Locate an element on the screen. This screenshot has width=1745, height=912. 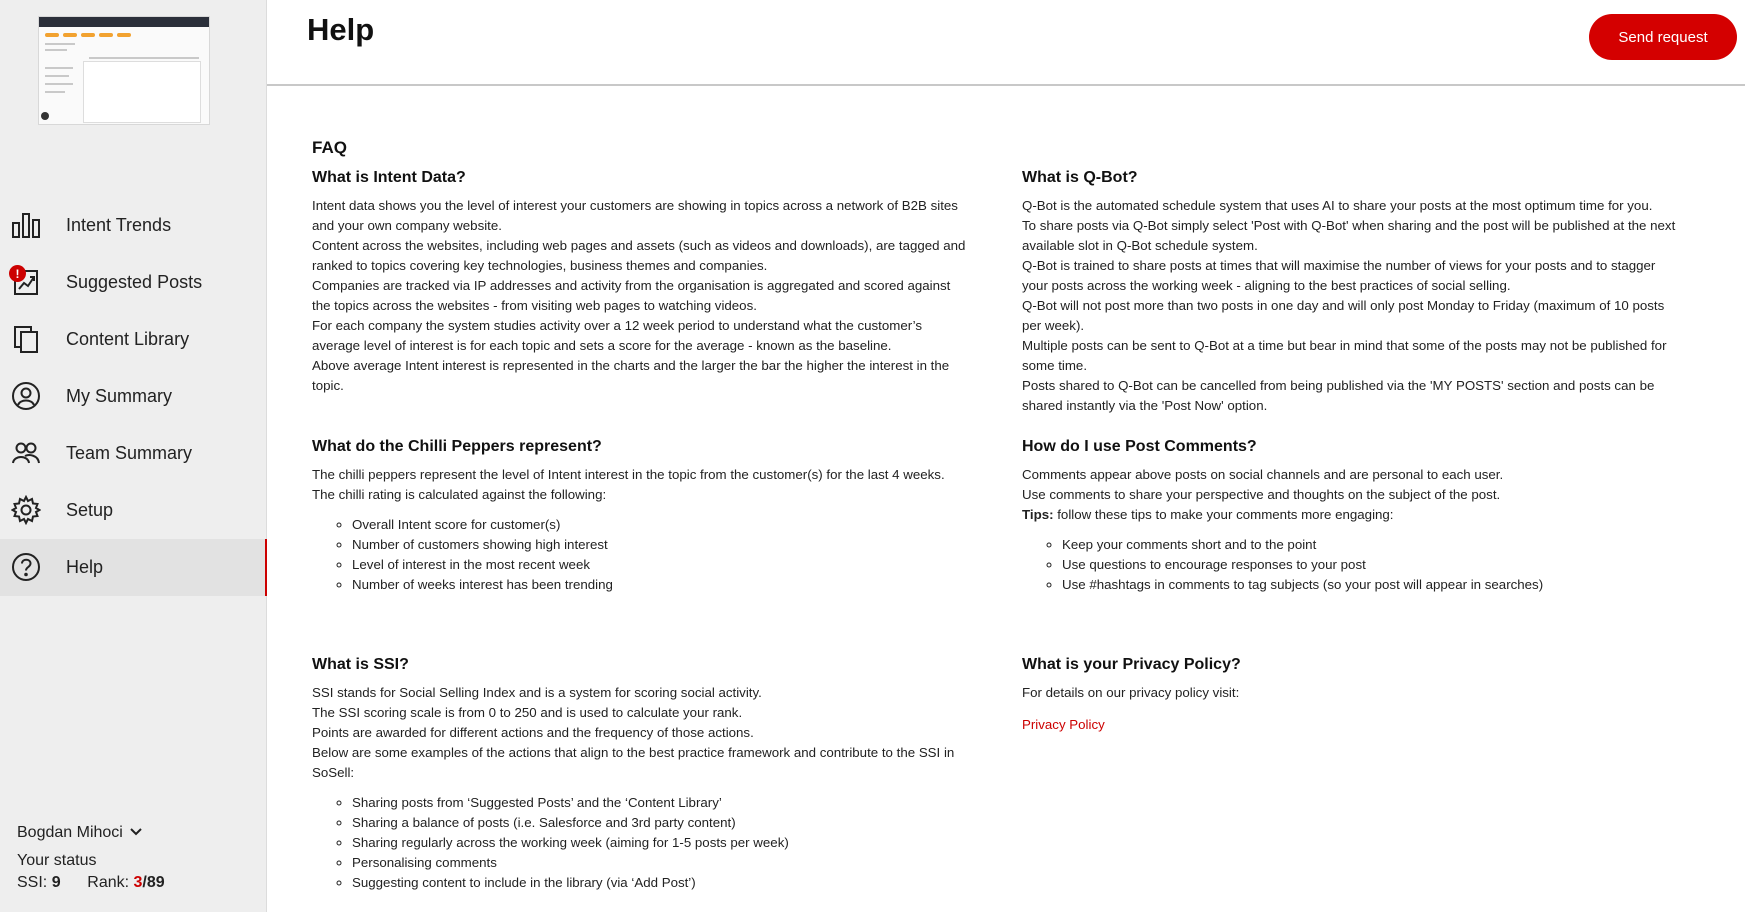
faq-heading: What is SSI? is located at coordinates (360, 664).